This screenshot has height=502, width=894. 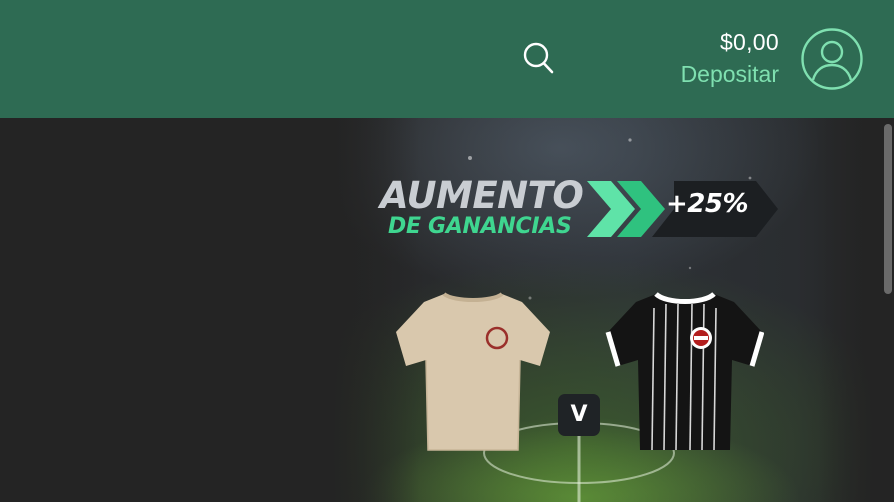 I want to click on balance-block: $0,00 Depositar, so click(x=730, y=58).